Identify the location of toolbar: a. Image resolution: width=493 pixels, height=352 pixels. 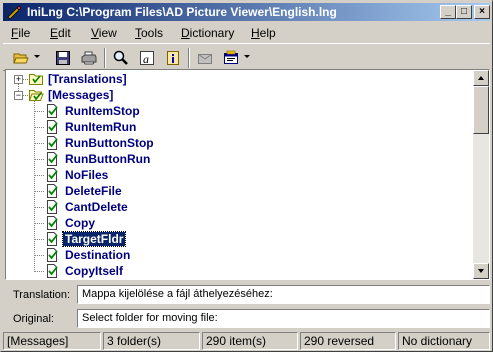
(246, 57).